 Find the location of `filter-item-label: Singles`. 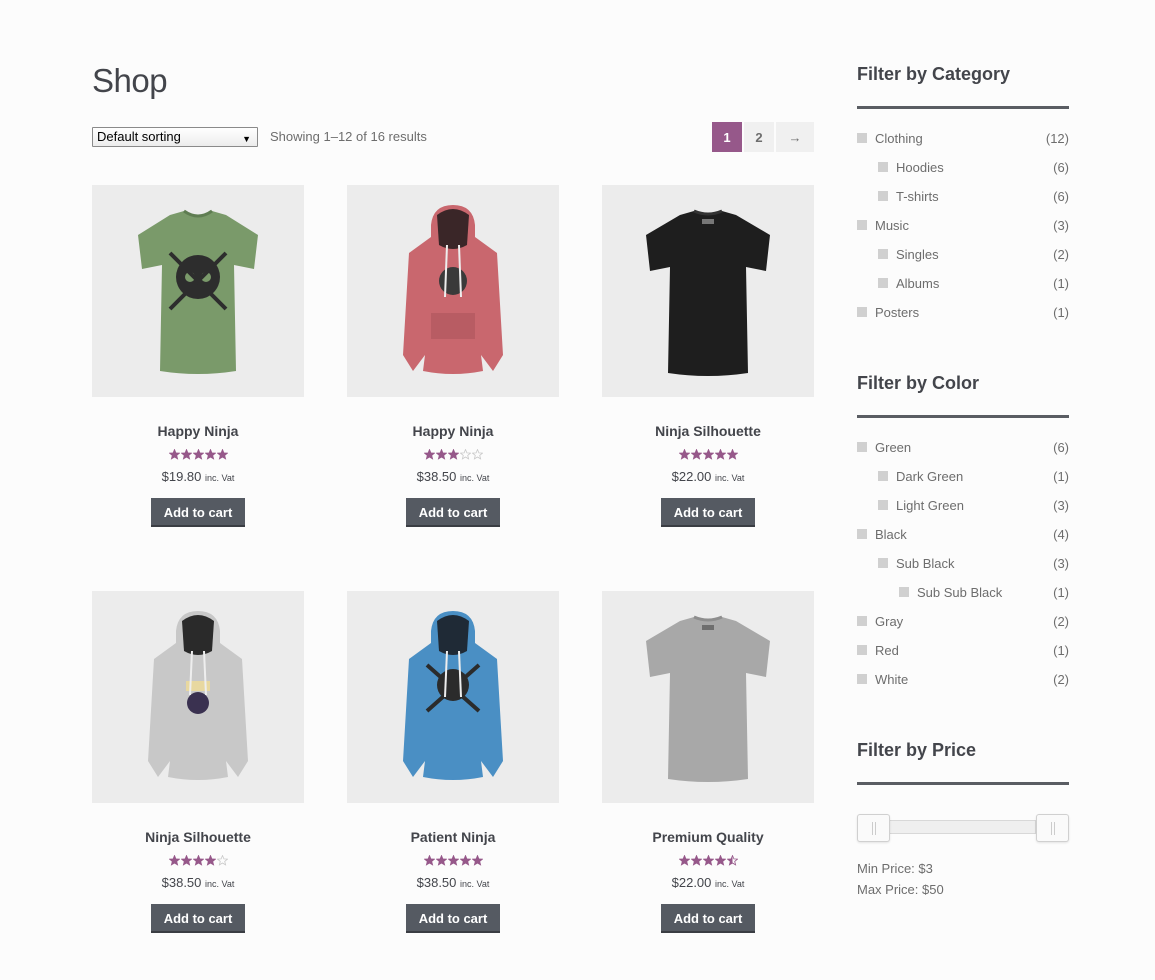

filter-item-label: Singles is located at coordinates (917, 254).